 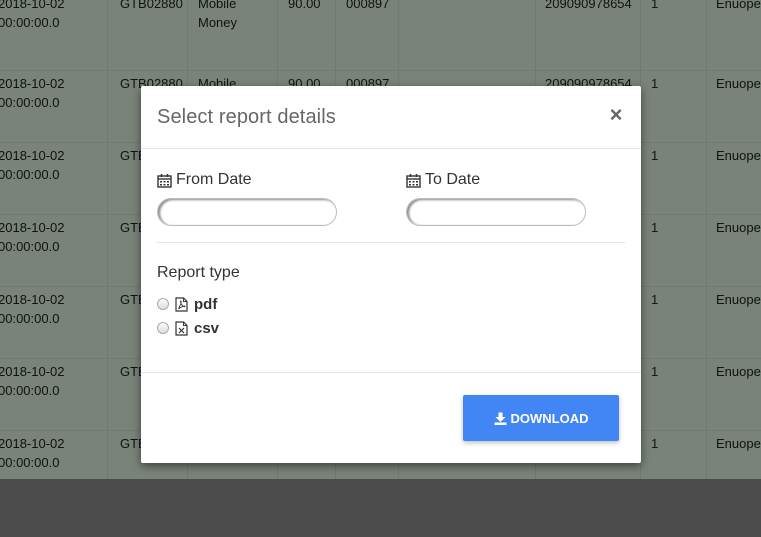 I want to click on section-divider, so click(x=391, y=242).